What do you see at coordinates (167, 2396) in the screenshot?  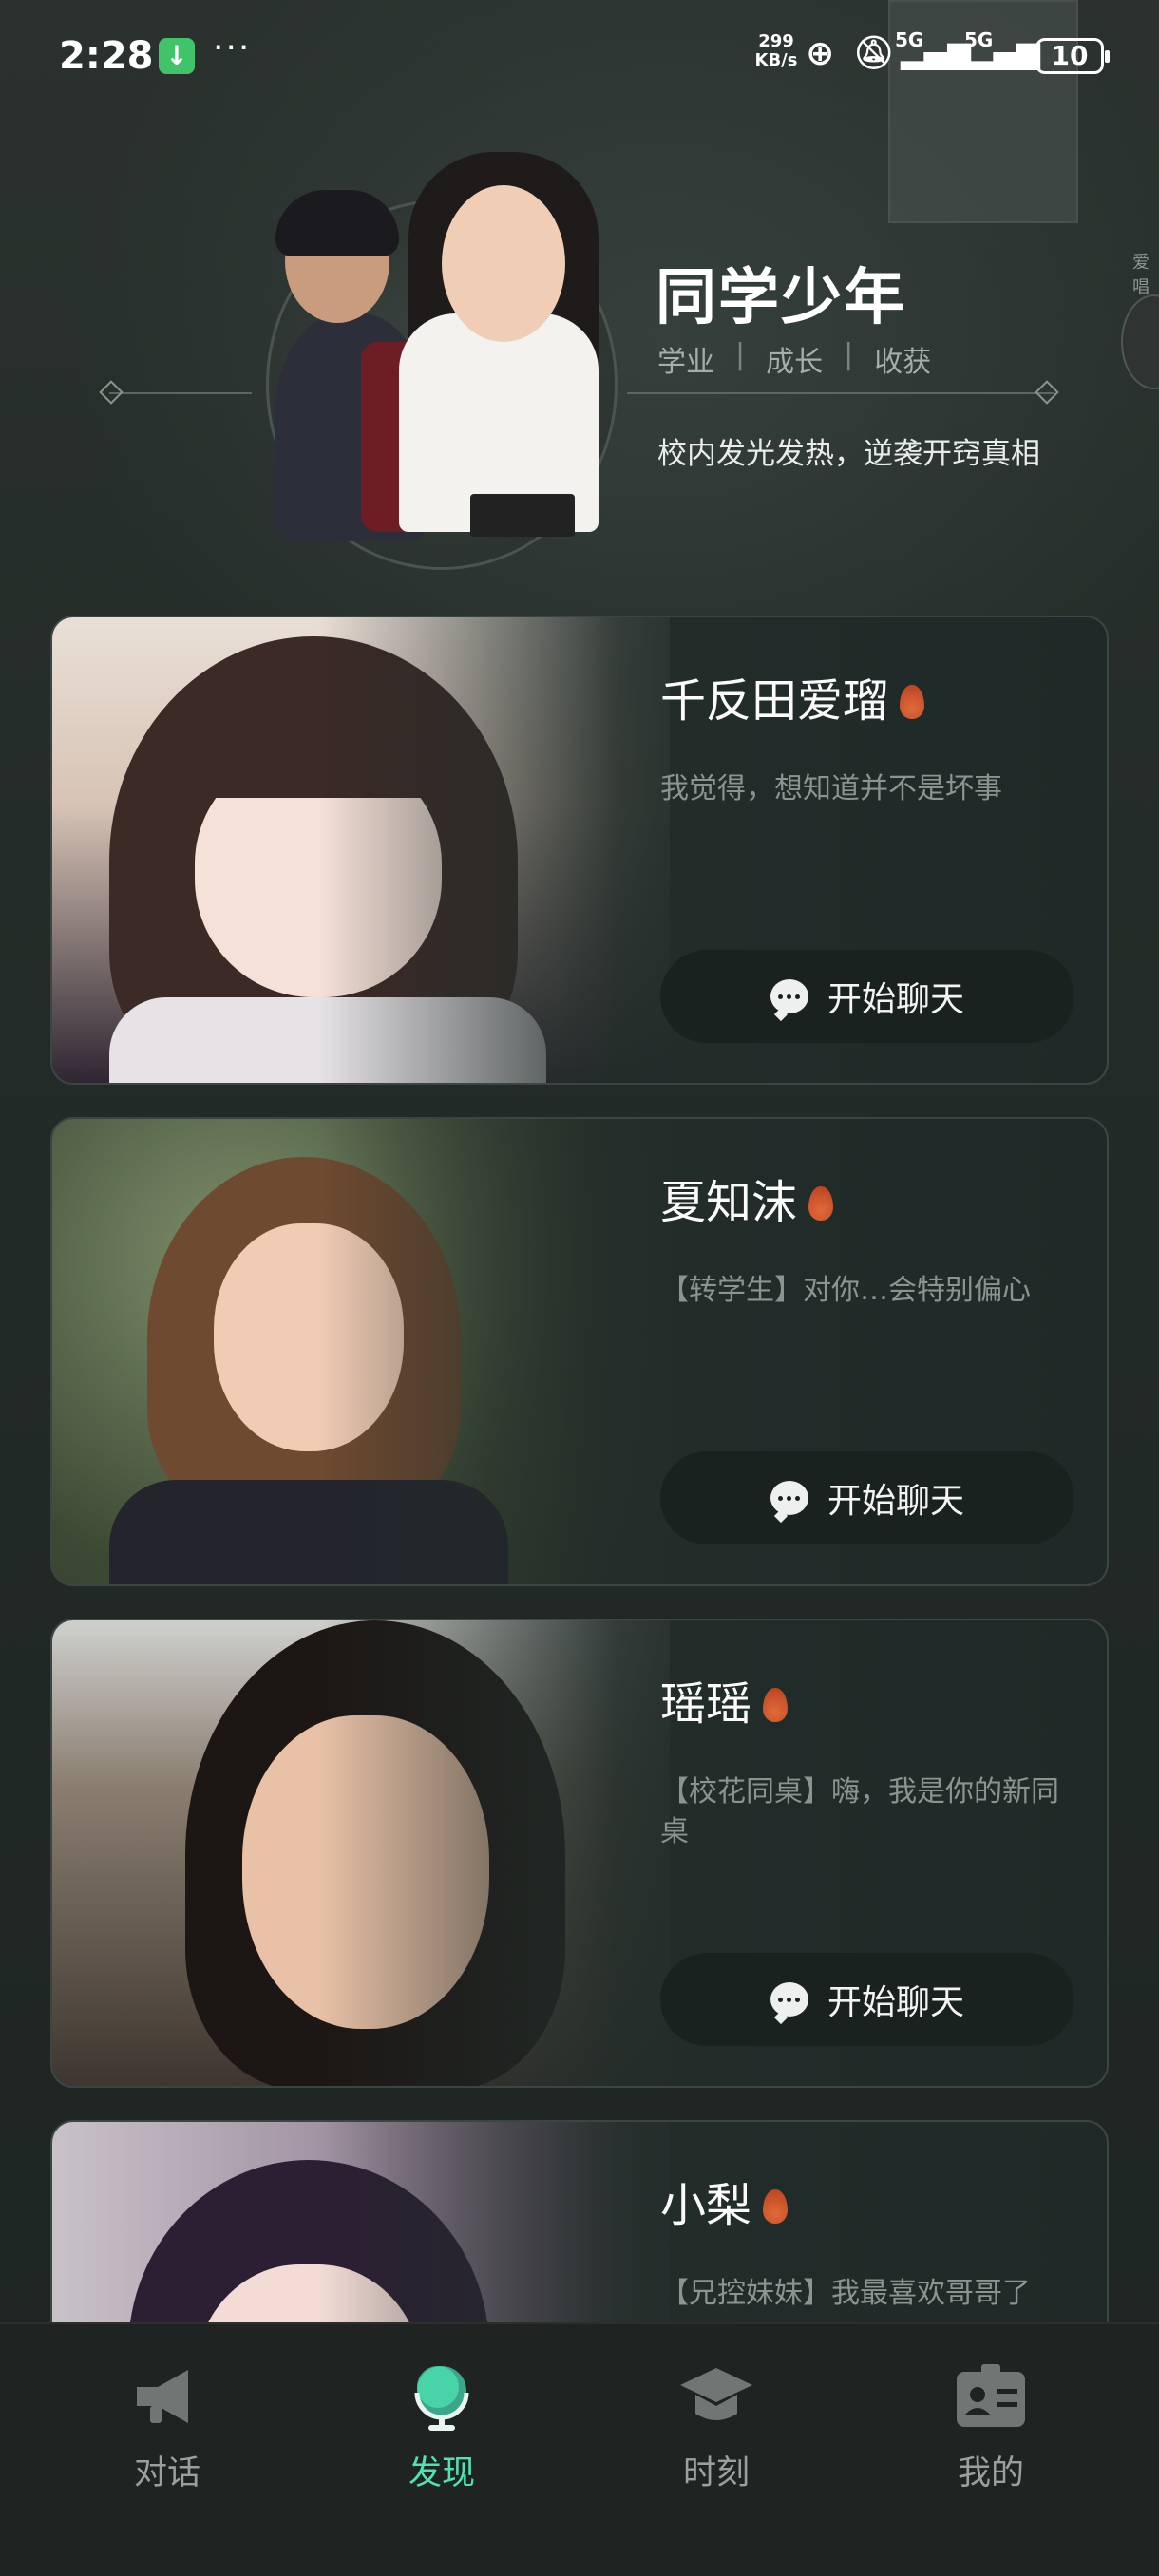 I see `megaphone-icon` at bounding box center [167, 2396].